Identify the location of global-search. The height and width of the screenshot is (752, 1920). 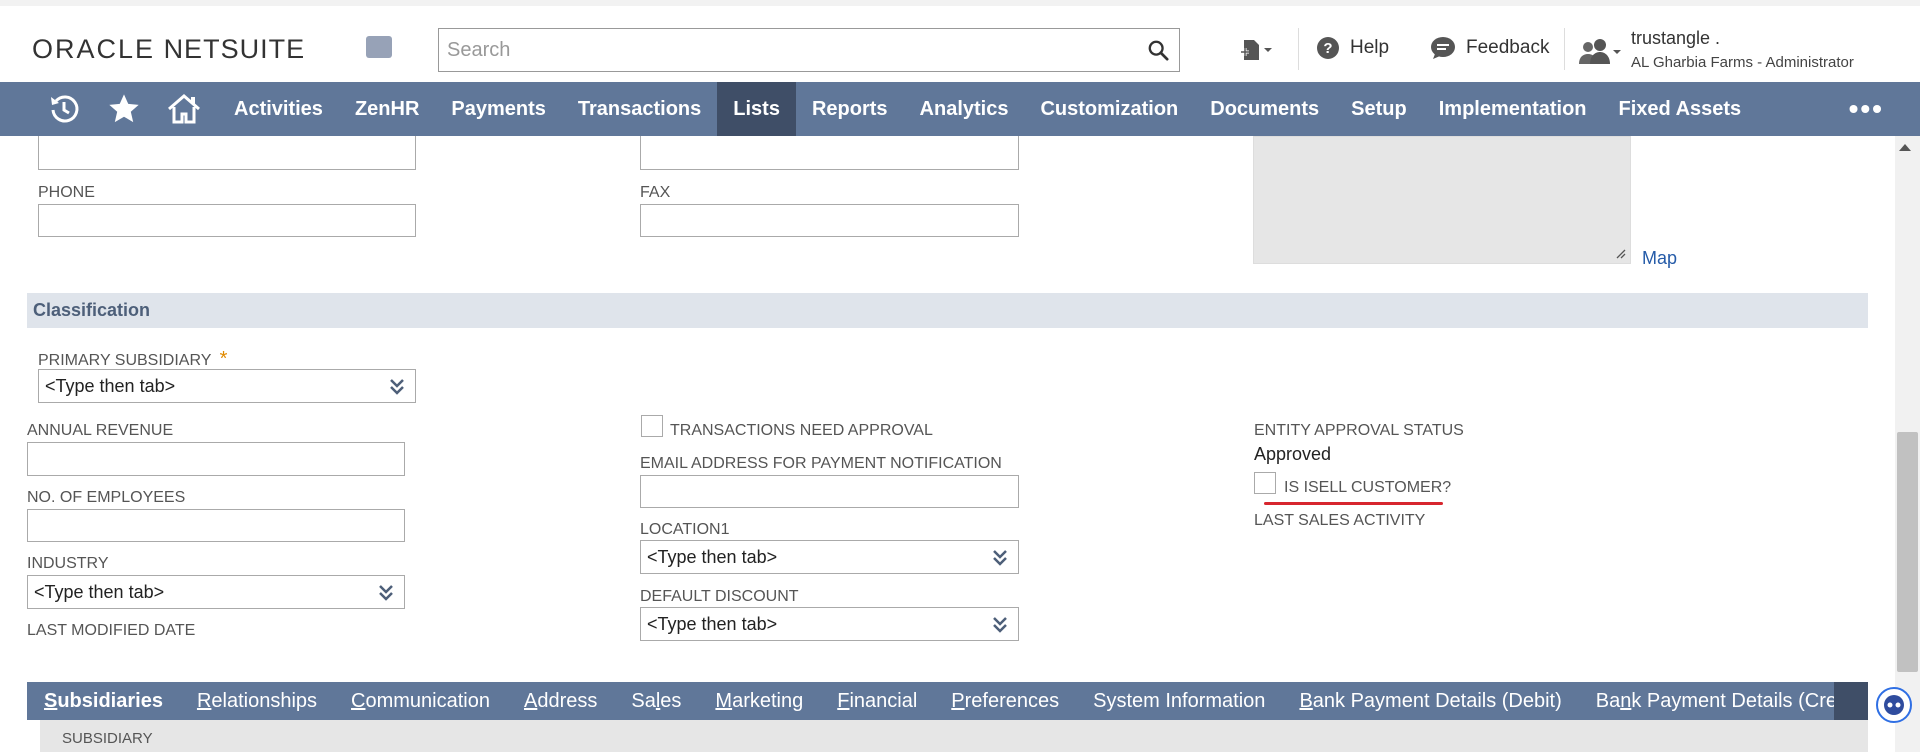
(809, 50).